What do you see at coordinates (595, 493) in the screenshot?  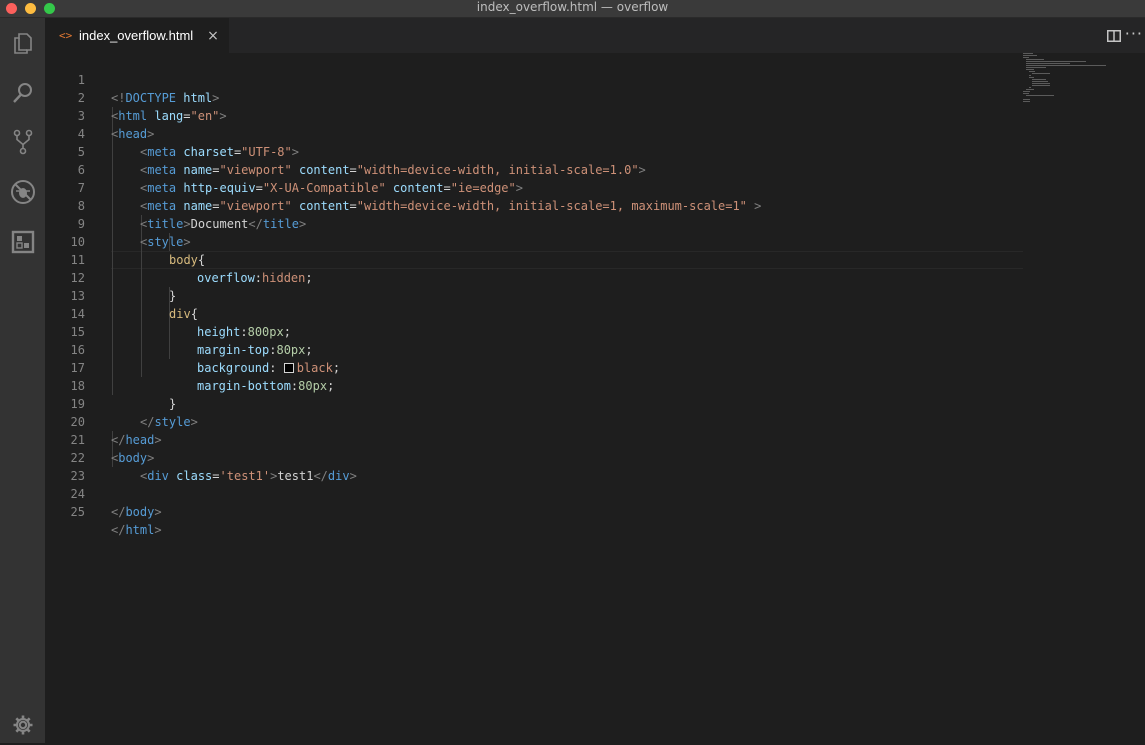 I see `code-line: 24 </body>` at bounding box center [595, 493].